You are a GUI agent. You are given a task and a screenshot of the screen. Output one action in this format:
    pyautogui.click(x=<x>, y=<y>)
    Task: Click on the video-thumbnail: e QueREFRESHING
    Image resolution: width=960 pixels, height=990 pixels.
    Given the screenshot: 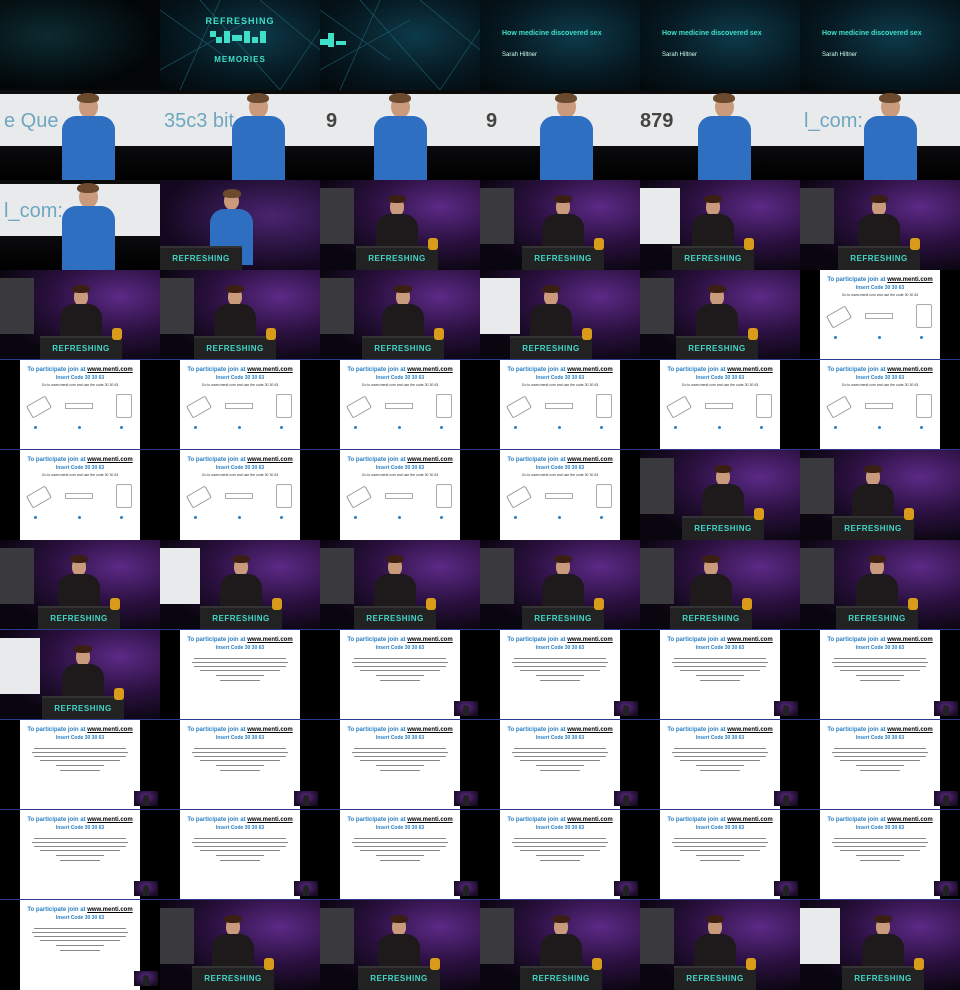 What is the action you would take?
    pyautogui.click(x=240, y=225)
    